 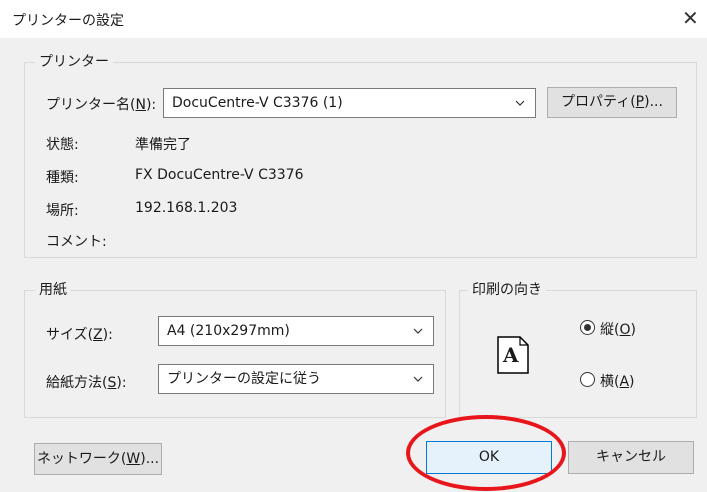 I want to click on type-label: 種類:, so click(x=62, y=178).